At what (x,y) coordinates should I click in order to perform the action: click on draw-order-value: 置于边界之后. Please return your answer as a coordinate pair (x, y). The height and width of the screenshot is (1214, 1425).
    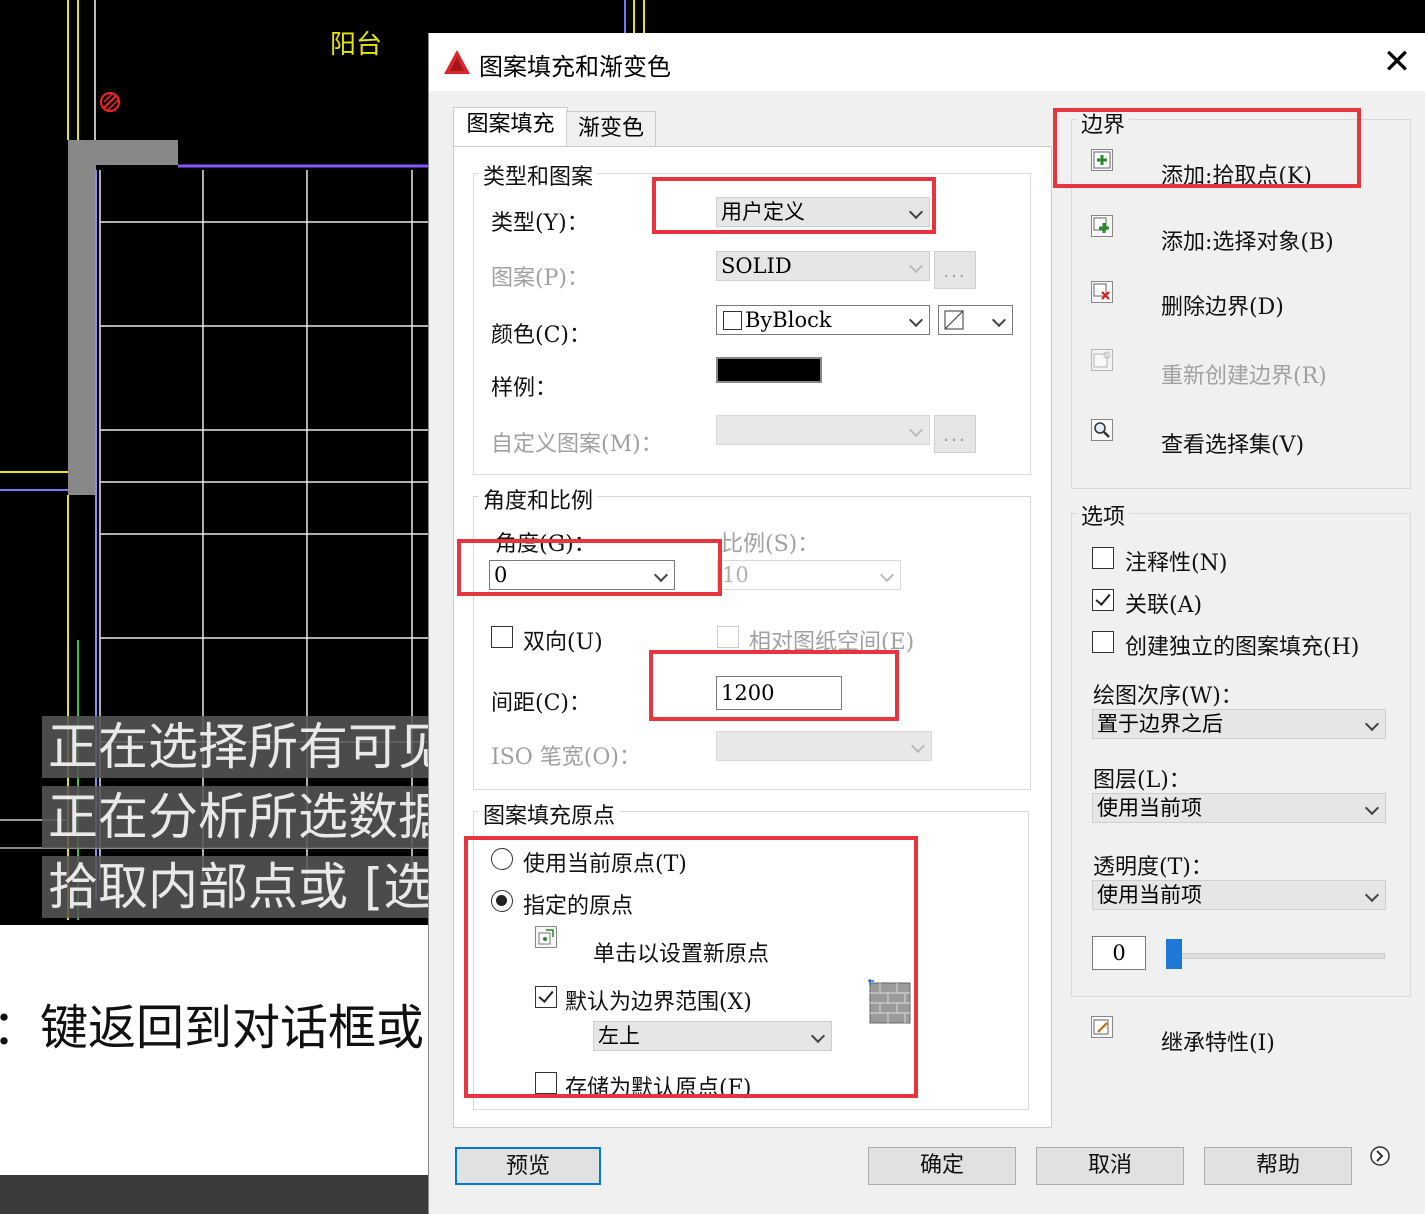
    Looking at the image, I should click on (1160, 724).